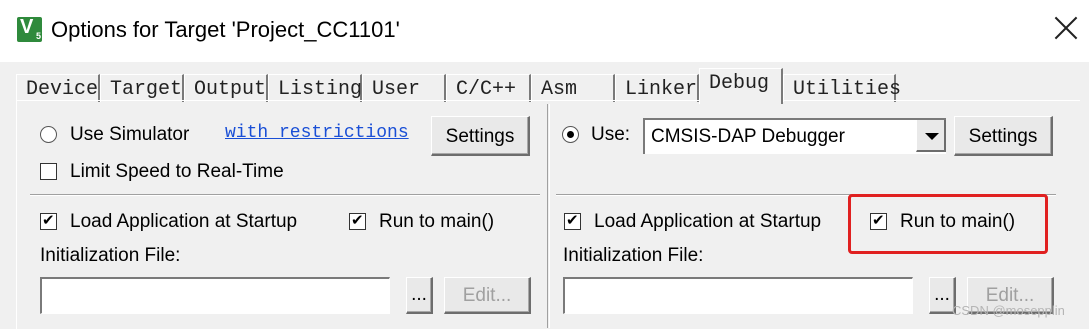 This screenshot has height=329, width=1089. I want to click on tab-output: Output, so click(226, 88).